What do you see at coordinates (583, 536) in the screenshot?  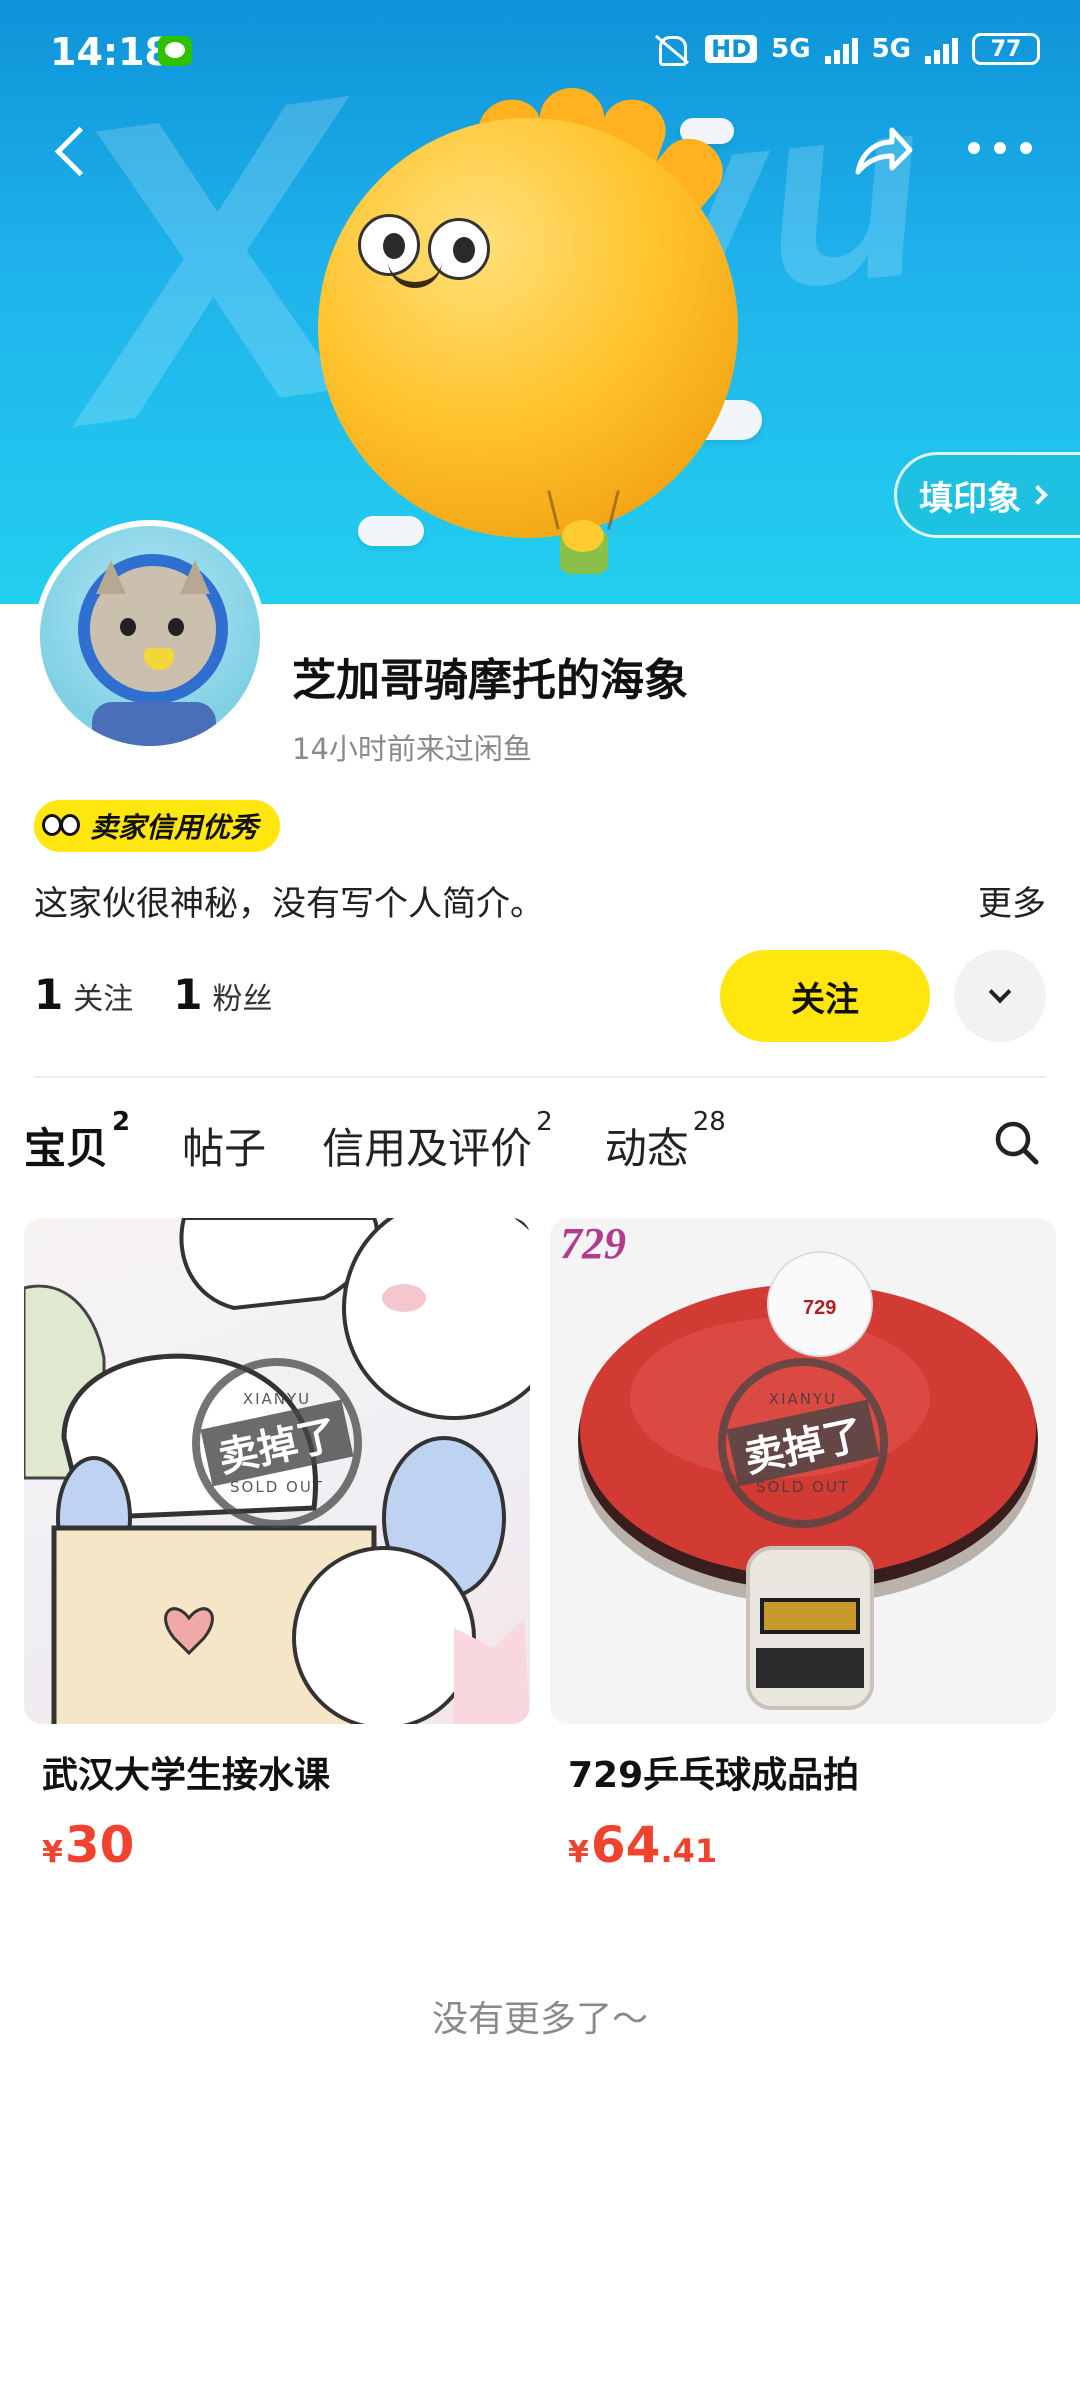 I see `basket-passenger` at bounding box center [583, 536].